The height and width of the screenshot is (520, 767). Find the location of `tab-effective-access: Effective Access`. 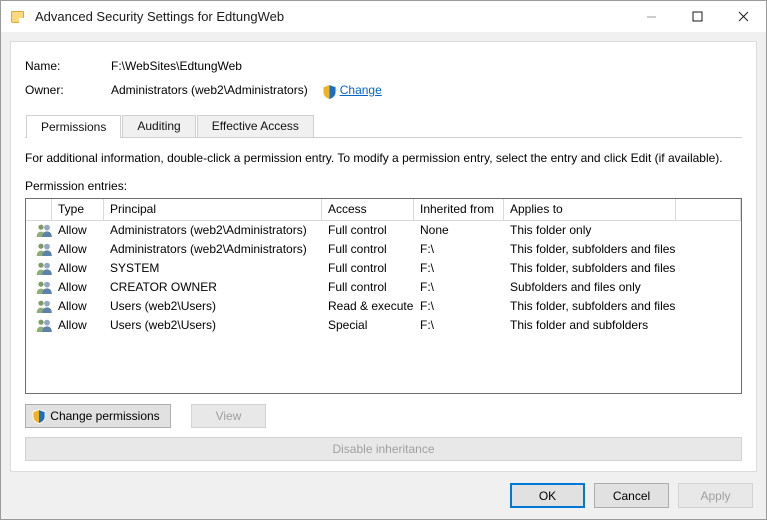

tab-effective-access: Effective Access is located at coordinates (255, 126).